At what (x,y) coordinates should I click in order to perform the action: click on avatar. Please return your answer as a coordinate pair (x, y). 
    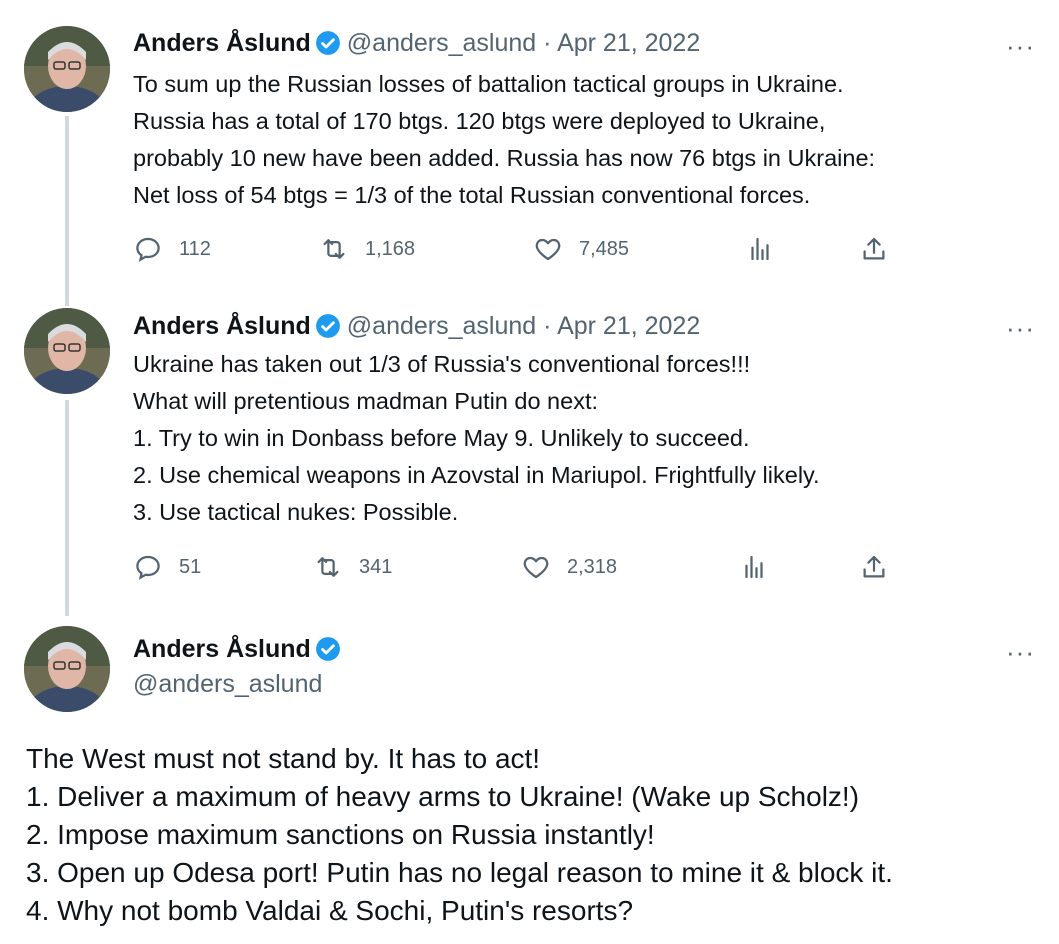
    Looking at the image, I should click on (67, 669).